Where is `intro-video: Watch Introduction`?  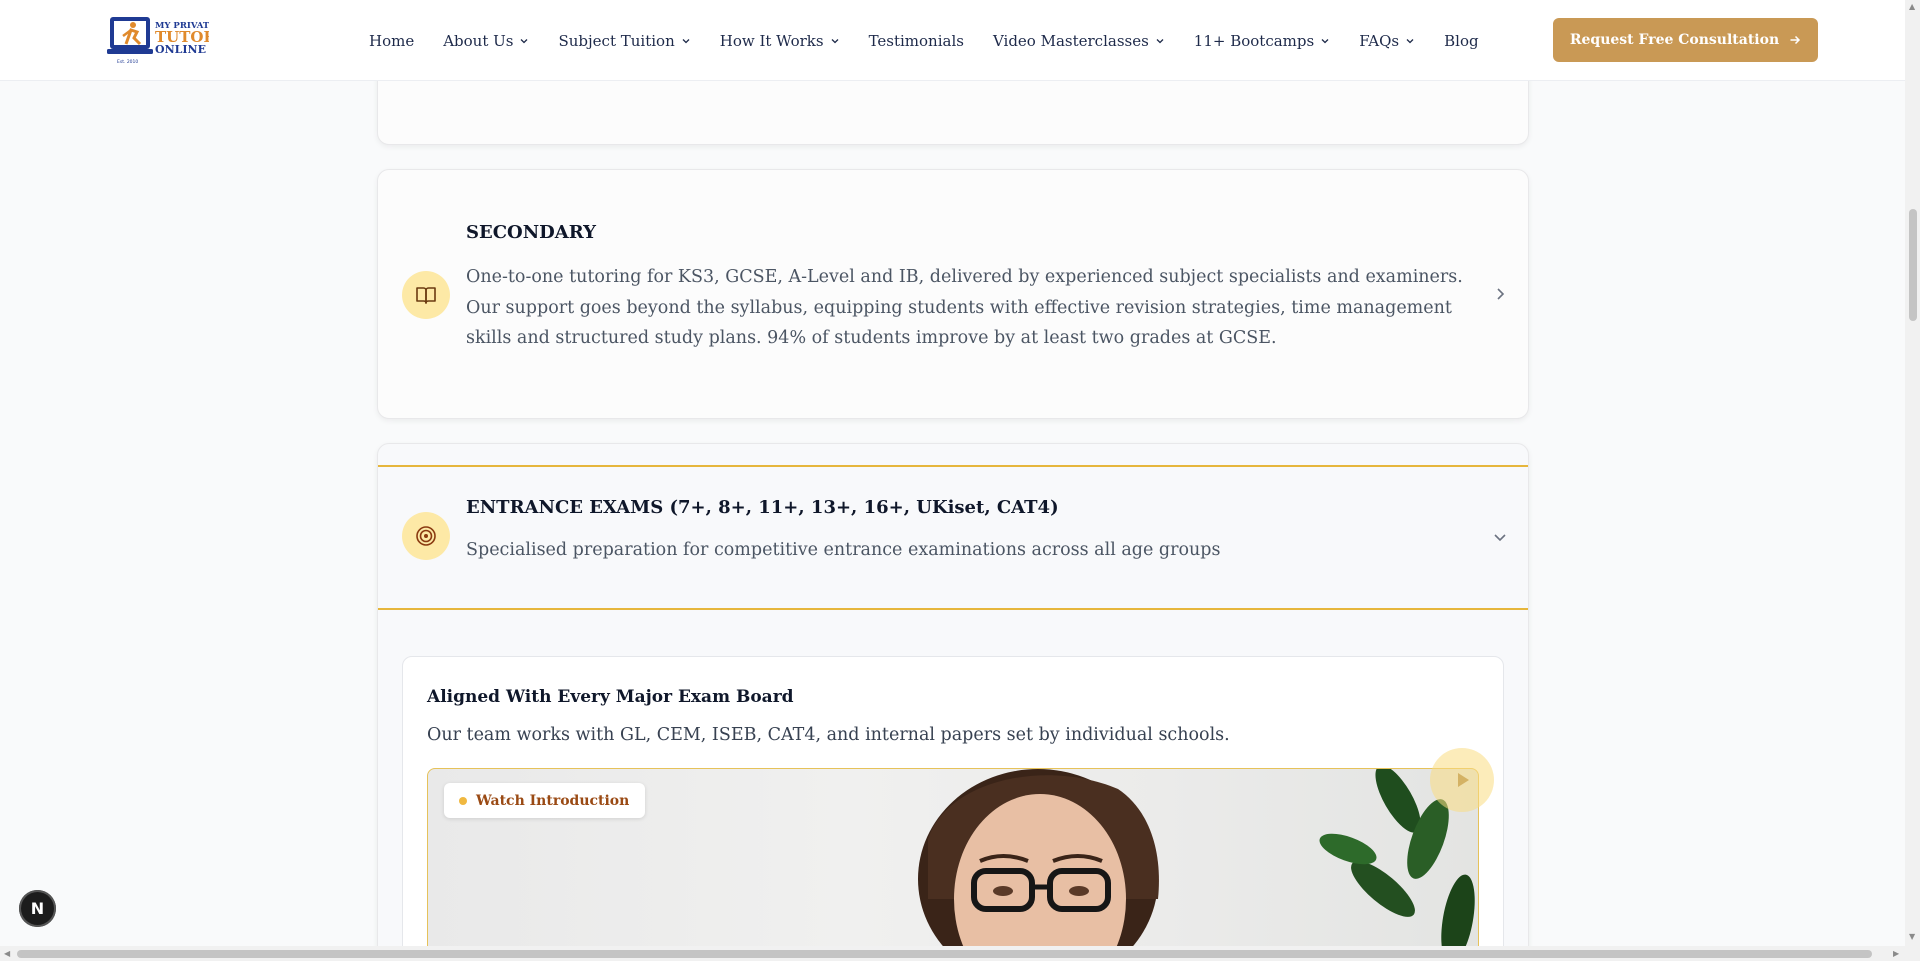
intro-video: Watch Introduction is located at coordinates (953, 864).